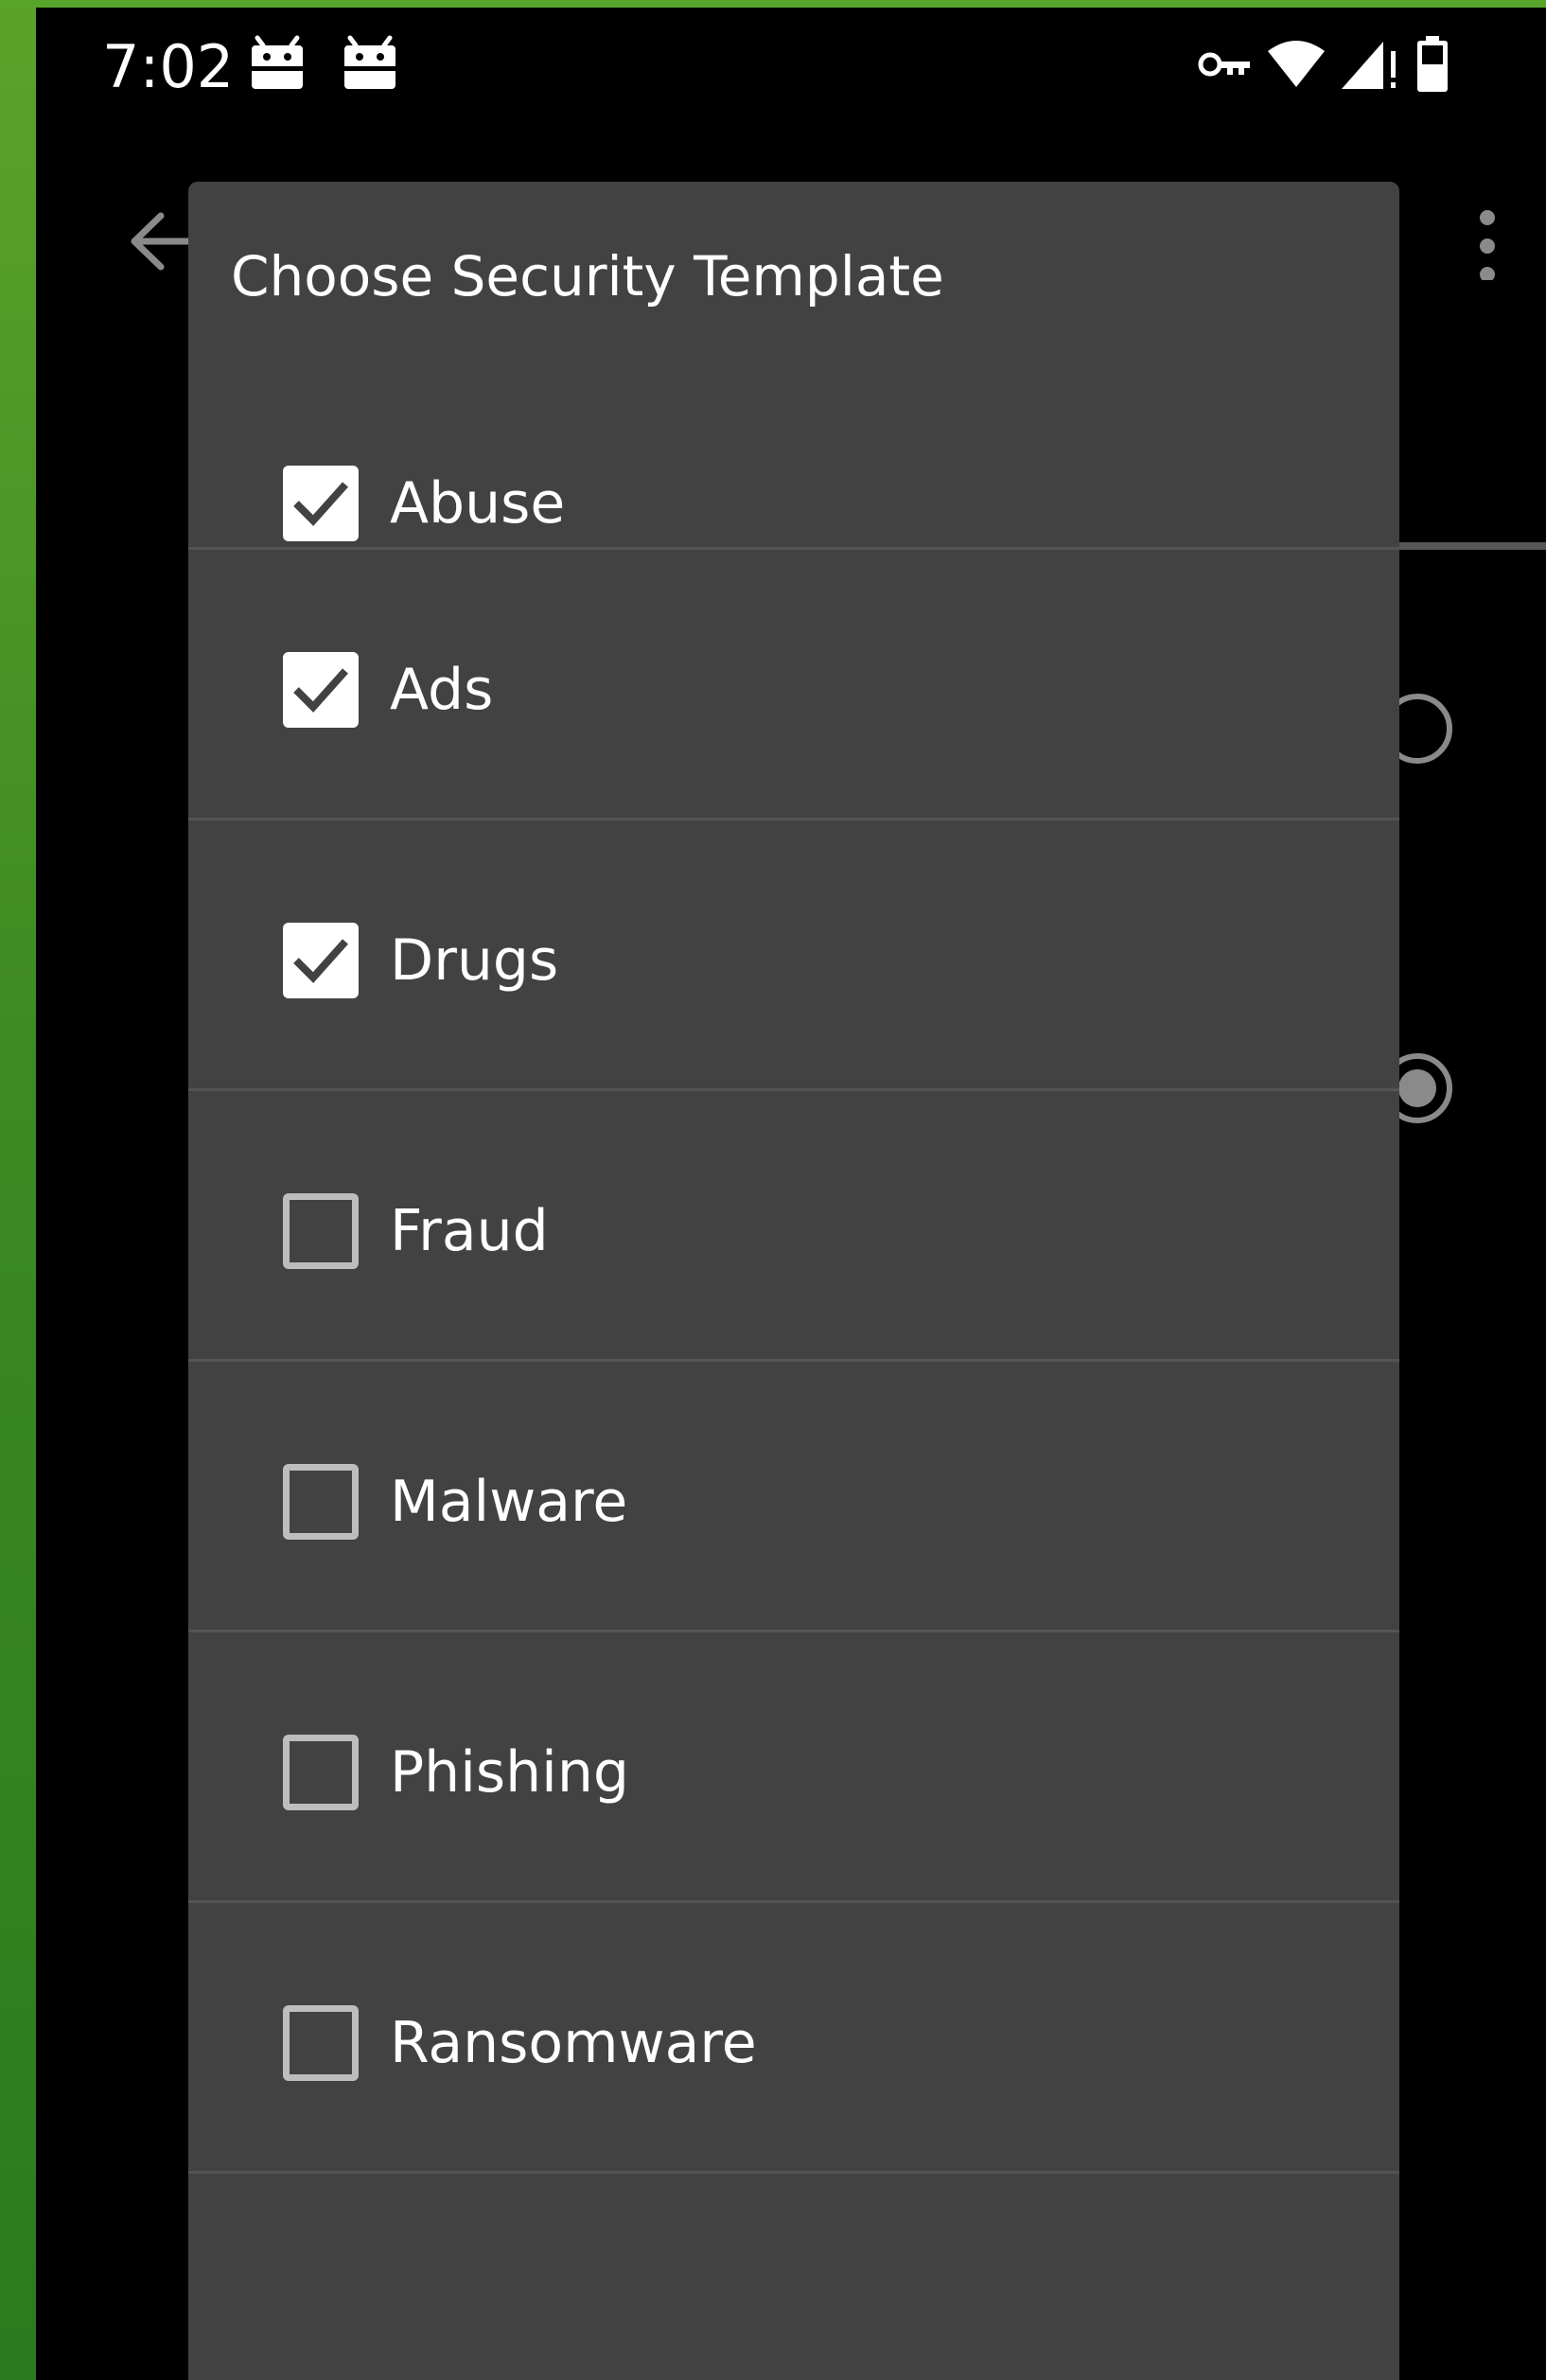  I want to click on option-label: Ads, so click(442, 690).